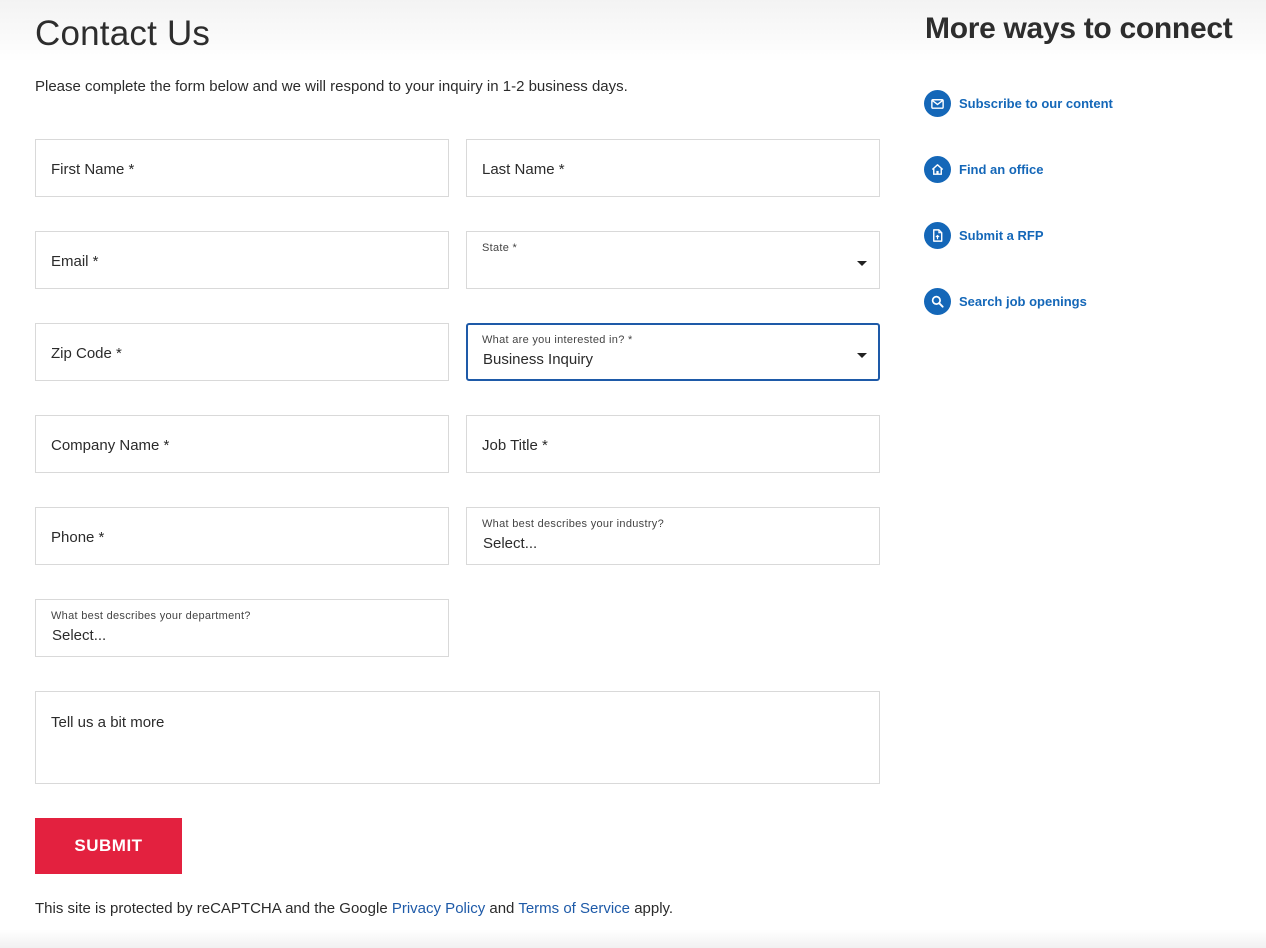 The width and height of the screenshot is (1266, 948). What do you see at coordinates (438, 908) in the screenshot?
I see `privacy-policy-link: Privacy Policy` at bounding box center [438, 908].